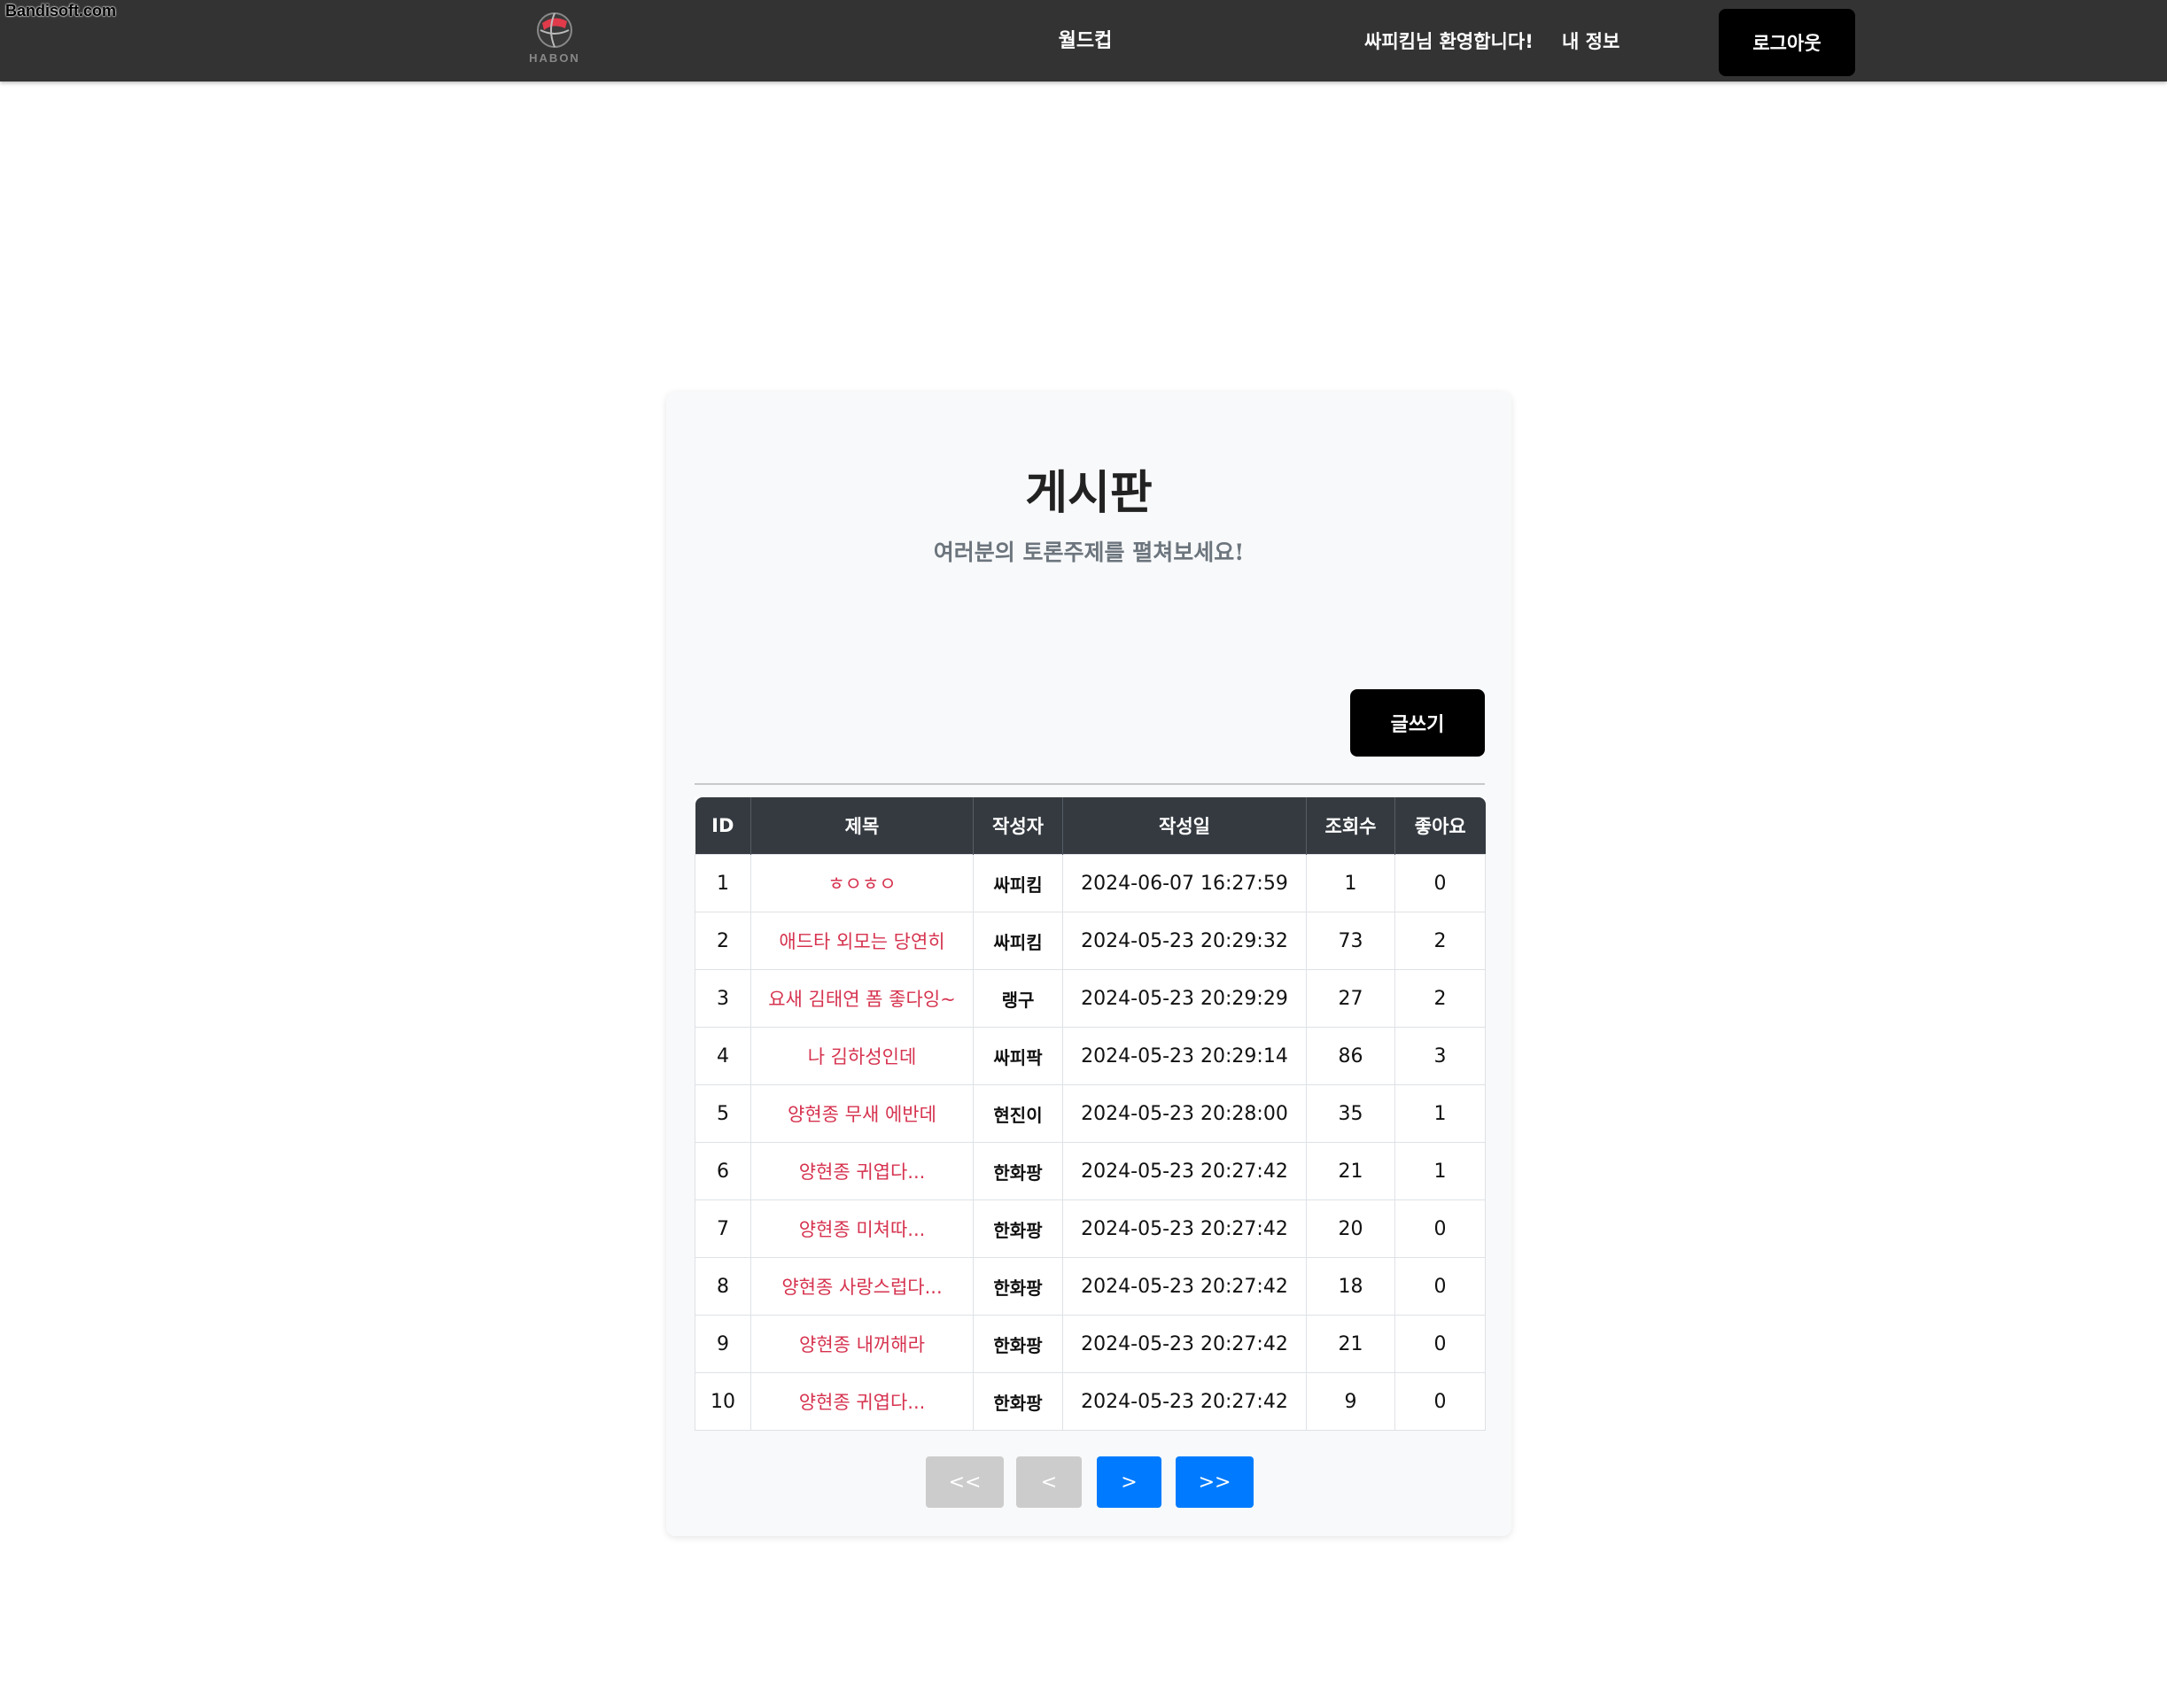  I want to click on post-title-link: 애드타 외모는 당연히, so click(861, 941).